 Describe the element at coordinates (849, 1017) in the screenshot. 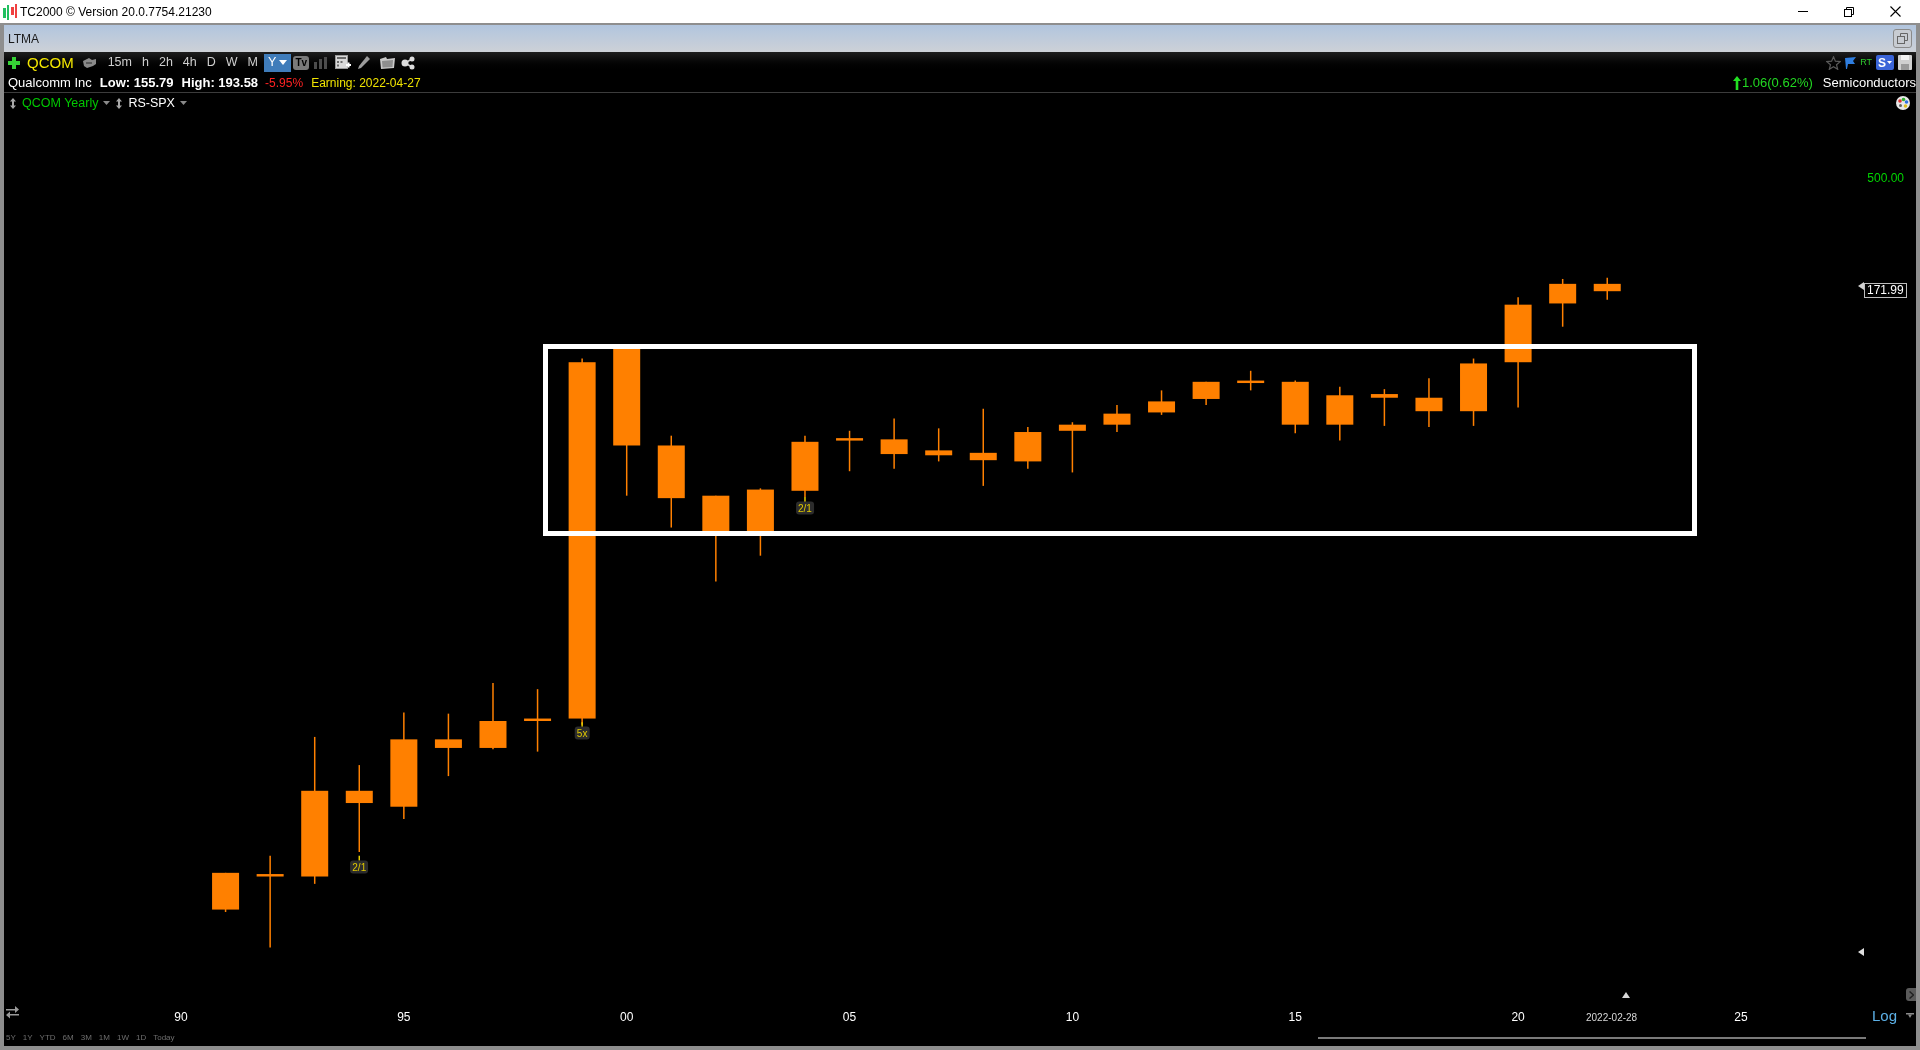

I see `x-axis-label: 05` at that location.